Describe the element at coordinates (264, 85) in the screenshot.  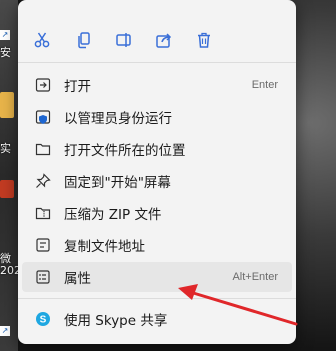
I see `menu-item-shortcut: Enter` at that location.